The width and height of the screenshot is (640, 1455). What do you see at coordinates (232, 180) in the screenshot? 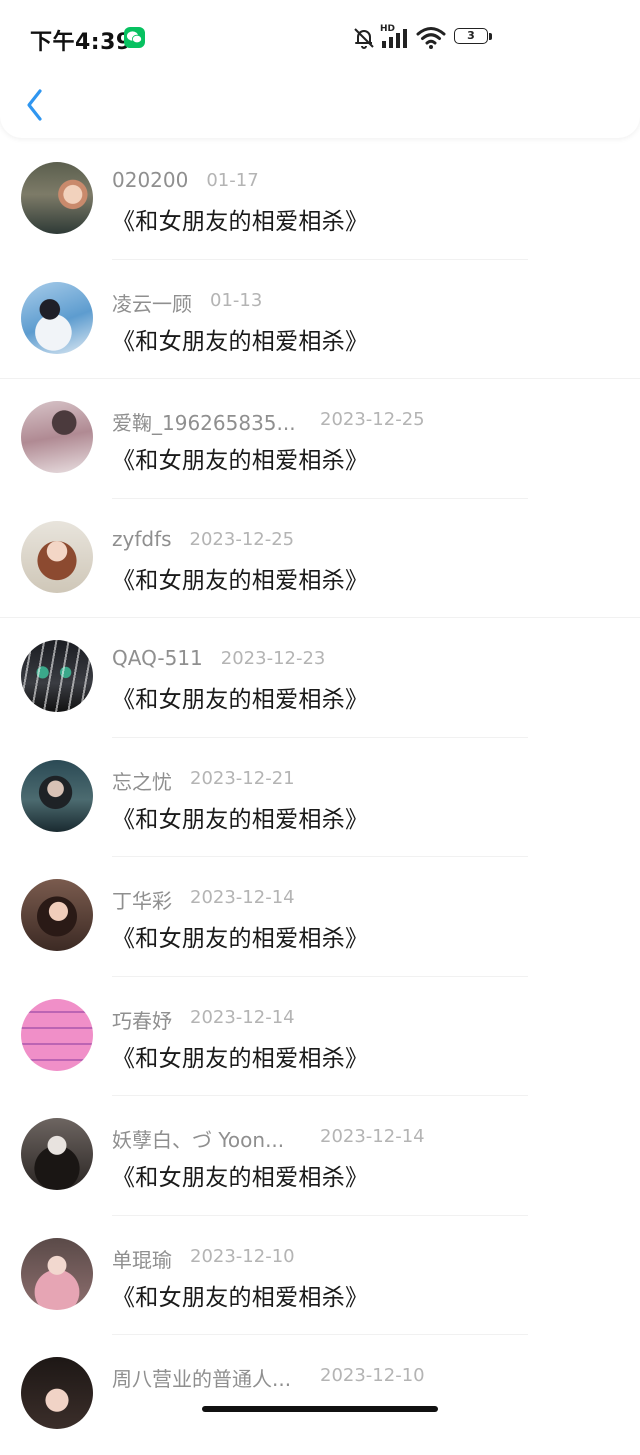
I see `post-date: 01-17` at bounding box center [232, 180].